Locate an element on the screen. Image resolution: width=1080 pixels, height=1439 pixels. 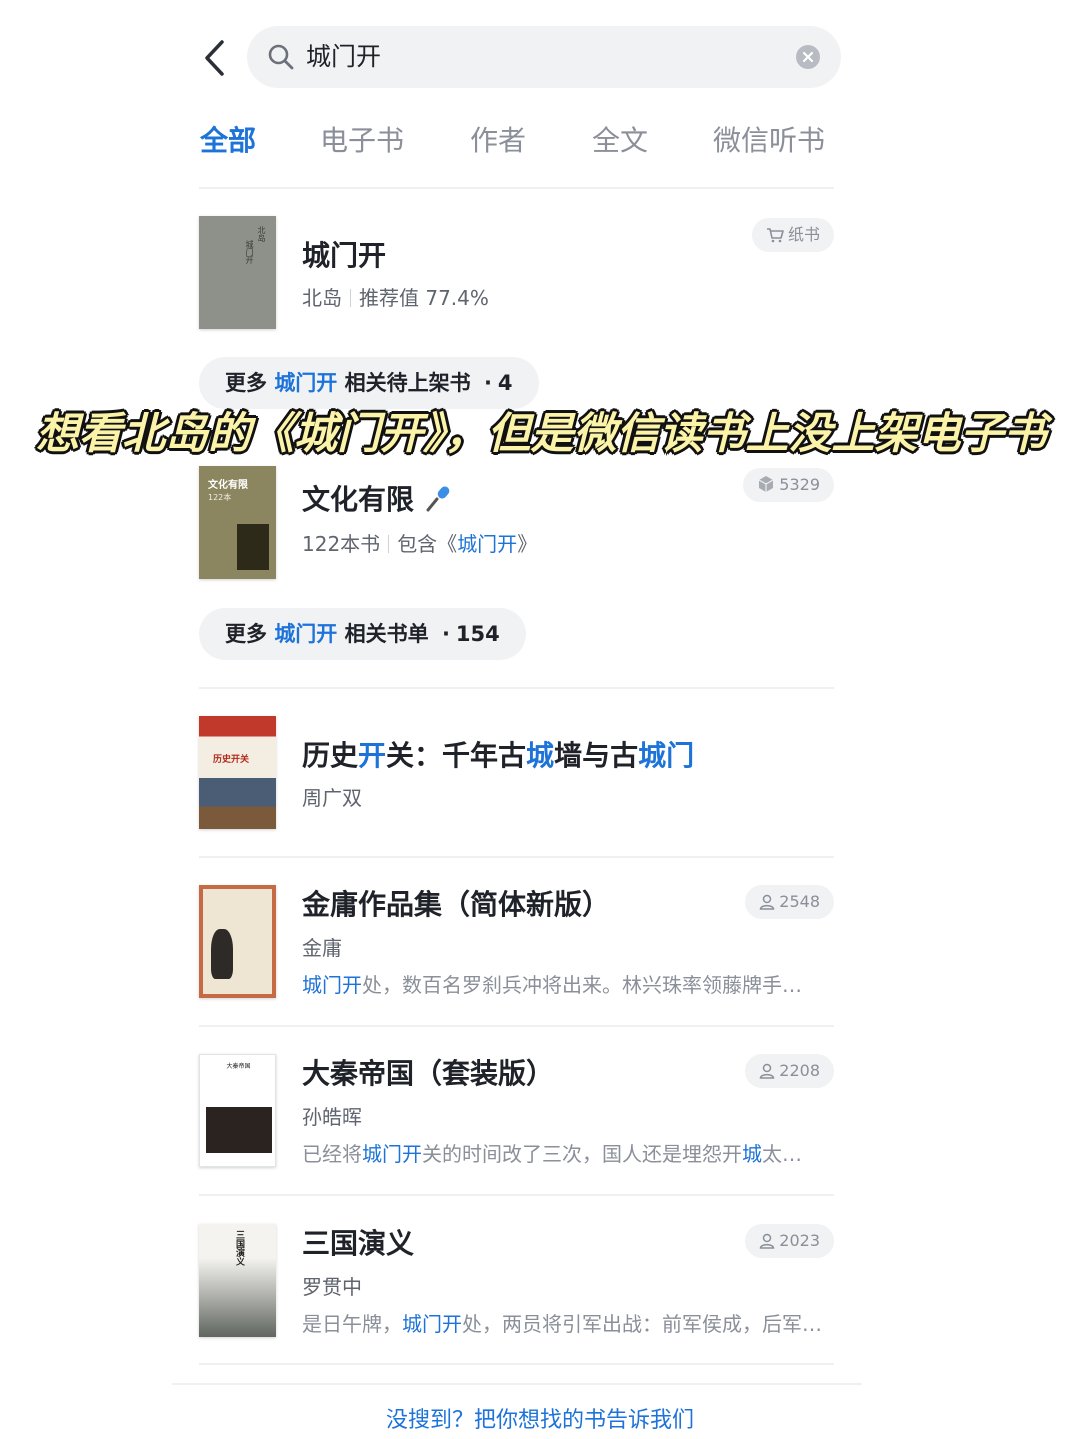
overlay-caption: 想看北岛的《城门开》，但是微信读书上没上架电子书 is located at coordinates (541, 434).